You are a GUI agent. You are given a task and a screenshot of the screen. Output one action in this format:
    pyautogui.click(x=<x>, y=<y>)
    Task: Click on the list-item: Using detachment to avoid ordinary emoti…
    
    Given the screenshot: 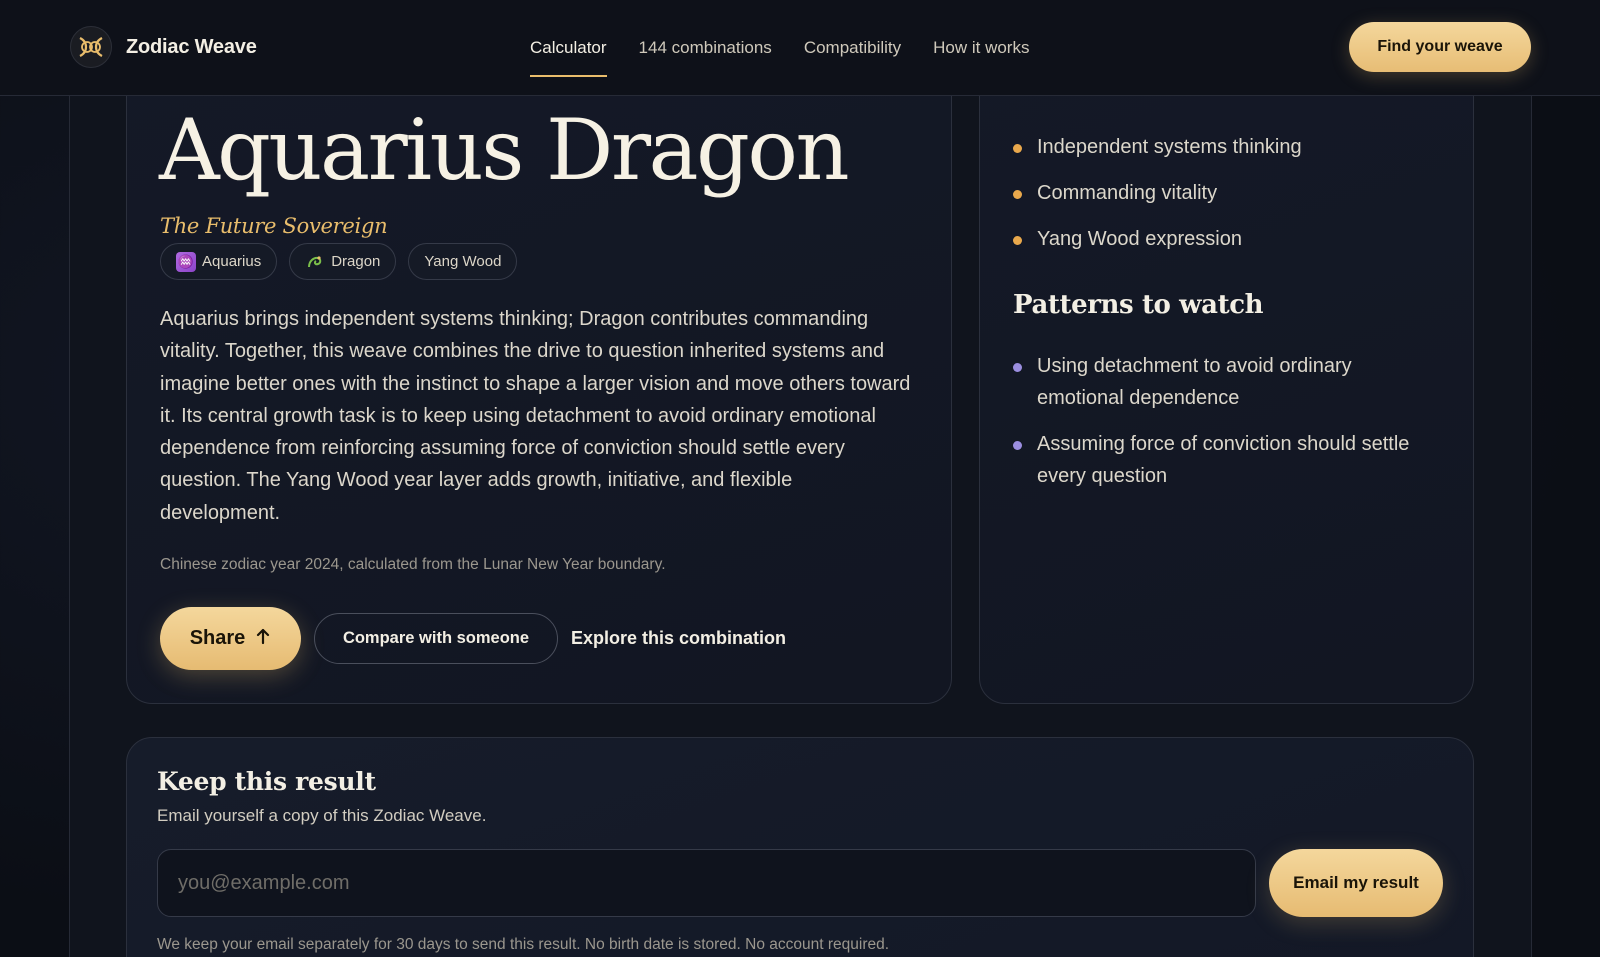 What is the action you would take?
    pyautogui.click(x=1227, y=382)
    